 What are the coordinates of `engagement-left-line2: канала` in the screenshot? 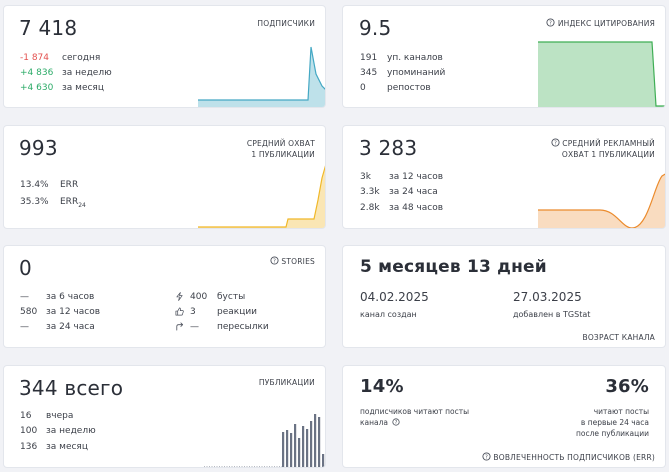 It's located at (374, 422).